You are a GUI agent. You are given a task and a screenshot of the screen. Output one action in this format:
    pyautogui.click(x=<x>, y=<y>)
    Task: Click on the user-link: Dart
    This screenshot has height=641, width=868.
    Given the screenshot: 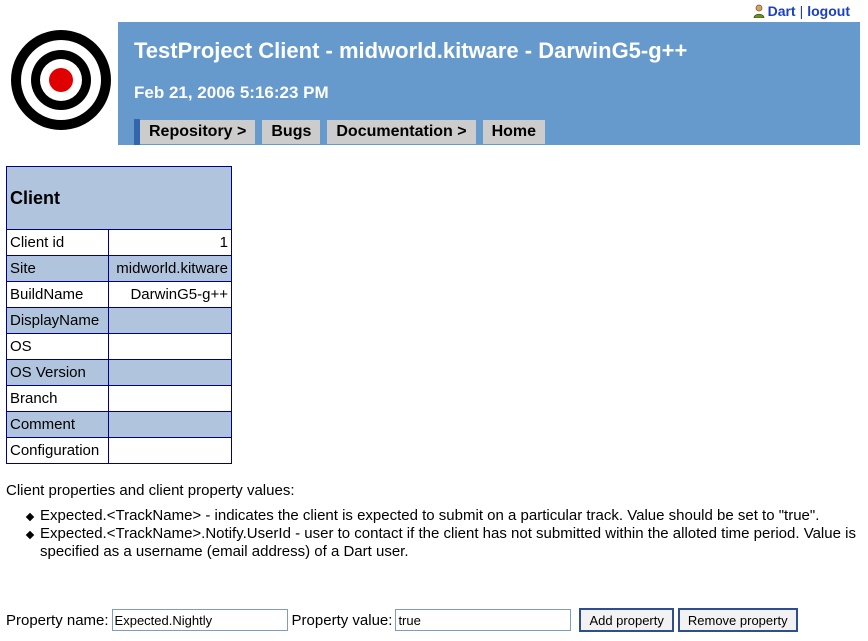 What is the action you would take?
    pyautogui.click(x=782, y=11)
    